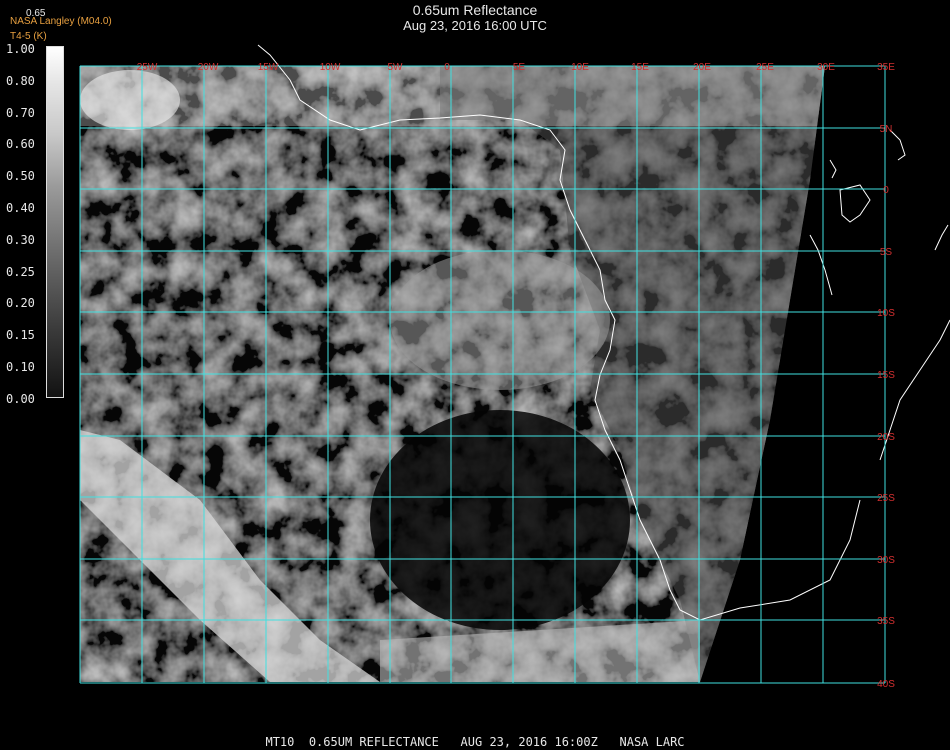 The image size is (950, 750). Describe the element at coordinates (580, 67) in the screenshot. I see `longitude-label: 10E` at that location.